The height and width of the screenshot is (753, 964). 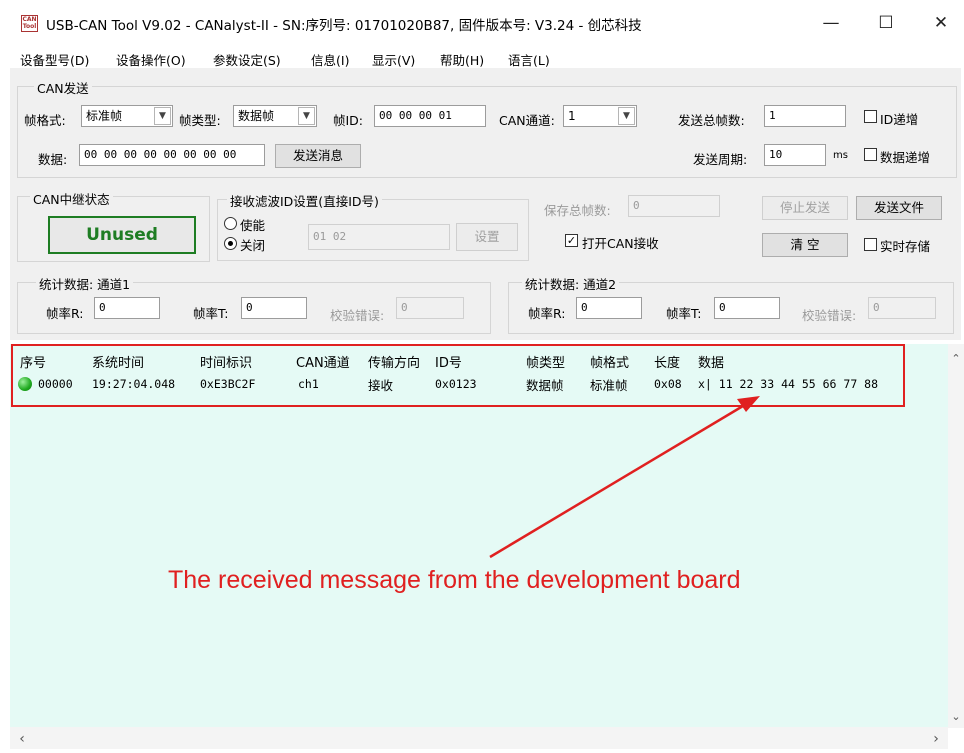 What do you see at coordinates (624, 477) in the screenshot?
I see `annotation-arrow` at bounding box center [624, 477].